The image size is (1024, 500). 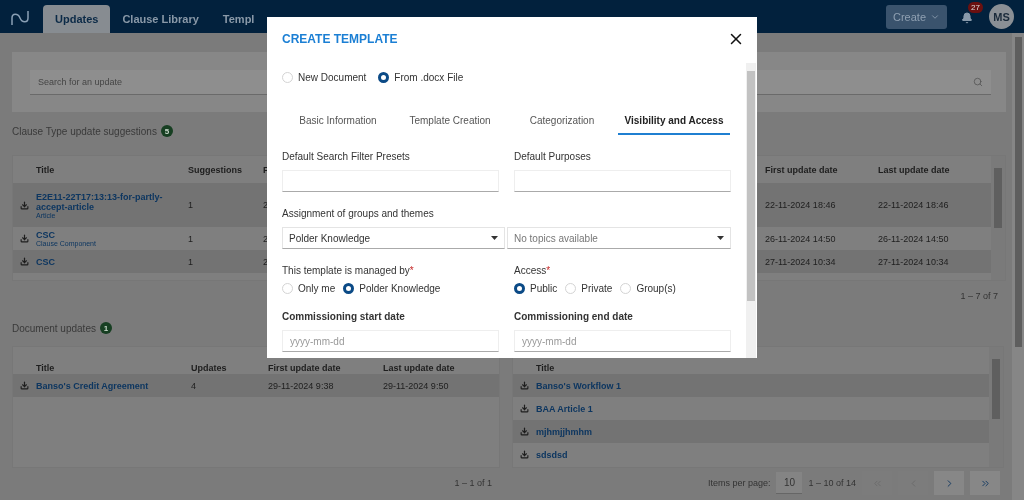 I want to click on count-badge: 5, so click(x=166, y=131).